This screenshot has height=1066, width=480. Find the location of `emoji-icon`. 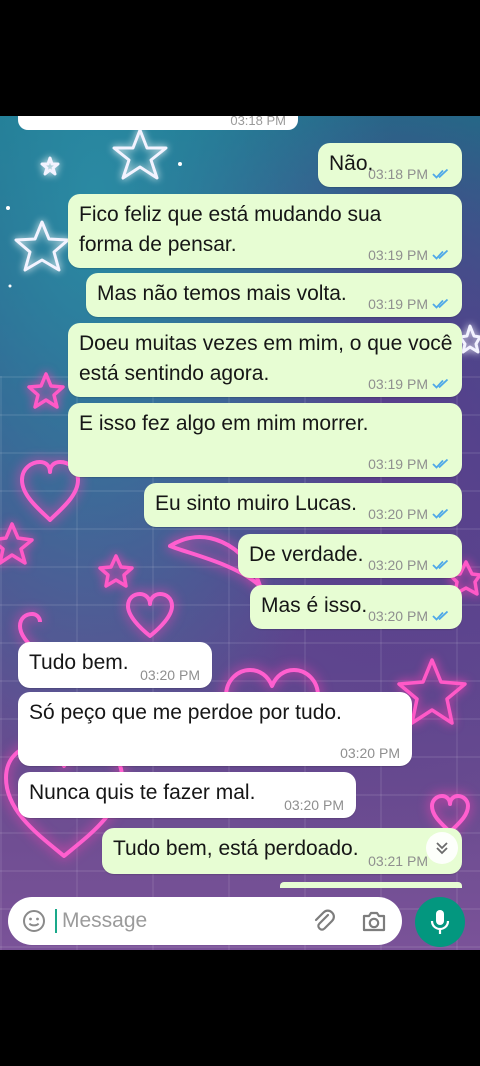

emoji-icon is located at coordinates (34, 921).